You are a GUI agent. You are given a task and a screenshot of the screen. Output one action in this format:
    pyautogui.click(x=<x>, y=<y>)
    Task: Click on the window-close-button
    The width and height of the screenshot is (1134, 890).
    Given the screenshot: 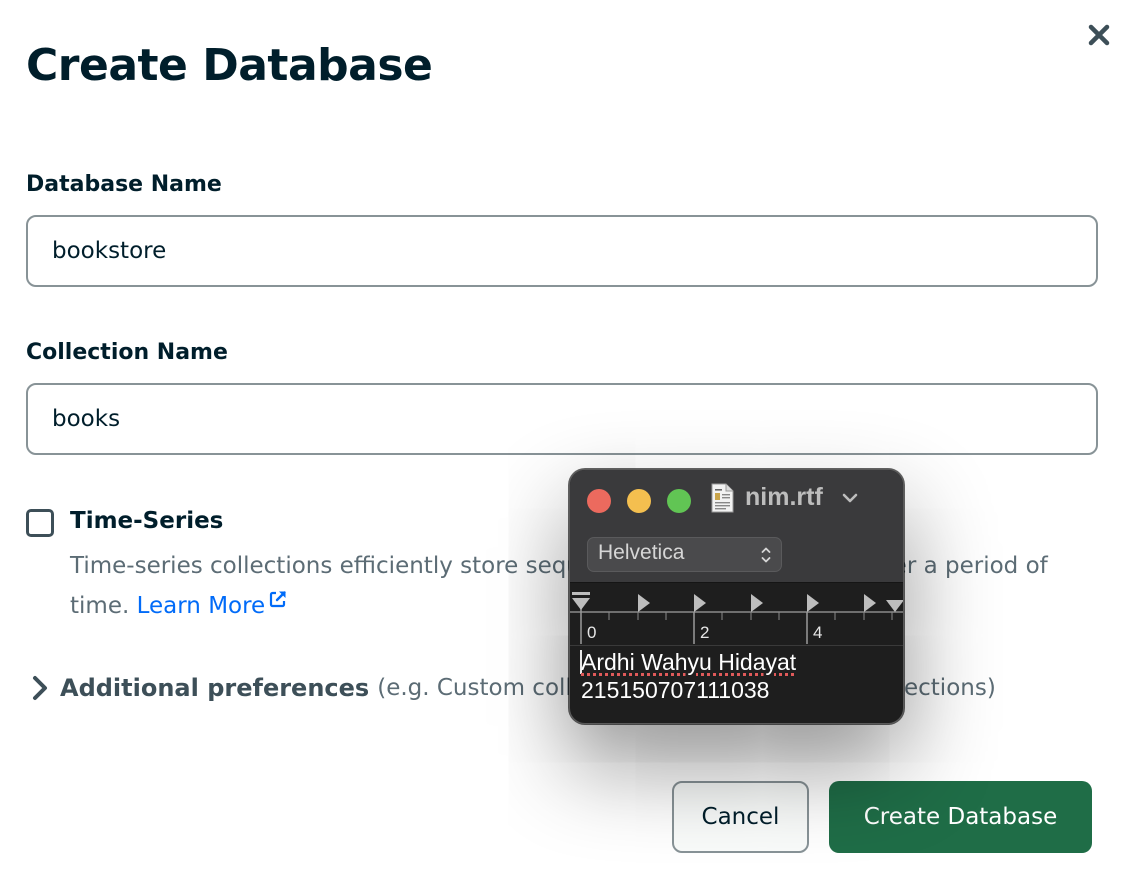 What is the action you would take?
    pyautogui.click(x=599, y=501)
    